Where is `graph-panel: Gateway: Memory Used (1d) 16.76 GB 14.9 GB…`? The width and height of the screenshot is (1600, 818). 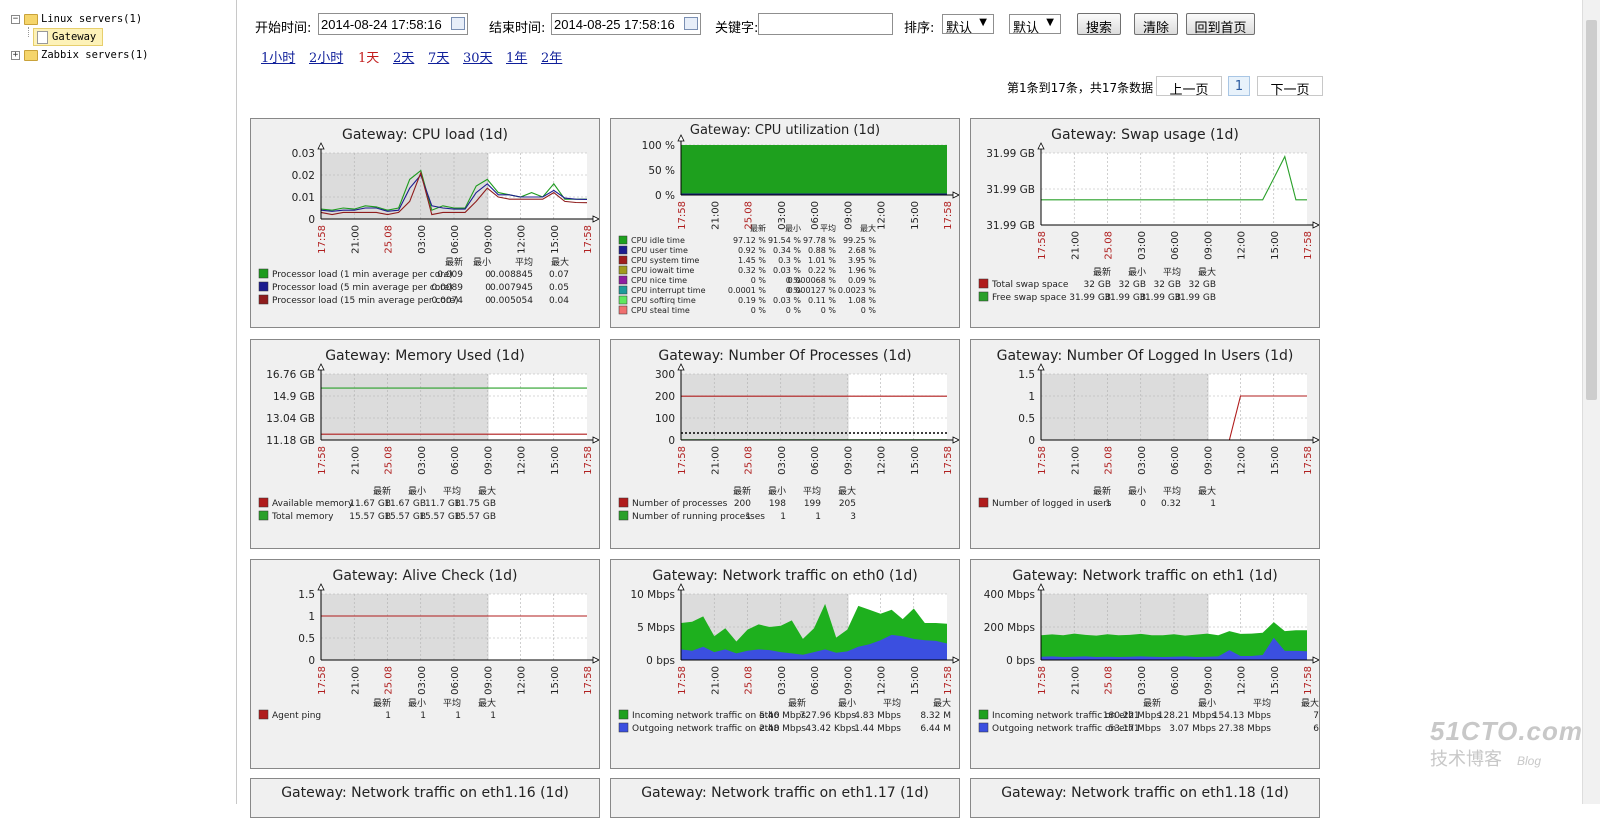 graph-panel: Gateway: Memory Used (1d) 16.76 GB 14.9 GB… is located at coordinates (425, 444).